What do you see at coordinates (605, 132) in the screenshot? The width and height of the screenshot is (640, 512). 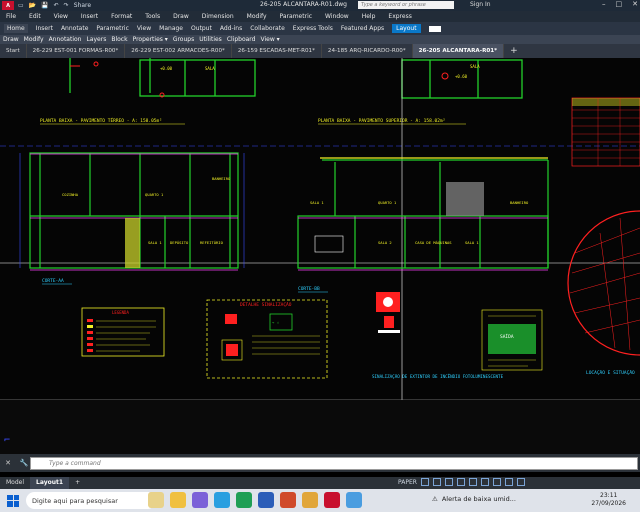 I see `area-table` at bounding box center [605, 132].